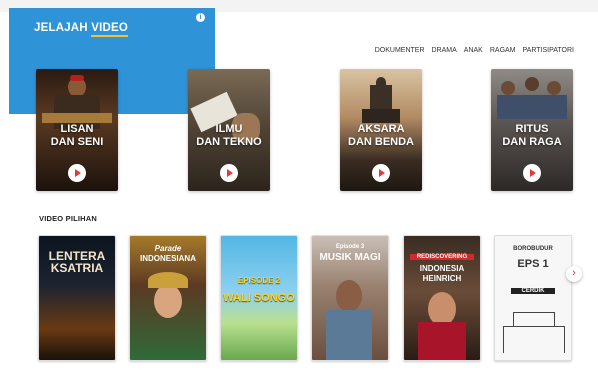 The image size is (598, 372). I want to click on video-card-borobudur: BOROBUDUR EPS 1 CERDIK, so click(533, 298).